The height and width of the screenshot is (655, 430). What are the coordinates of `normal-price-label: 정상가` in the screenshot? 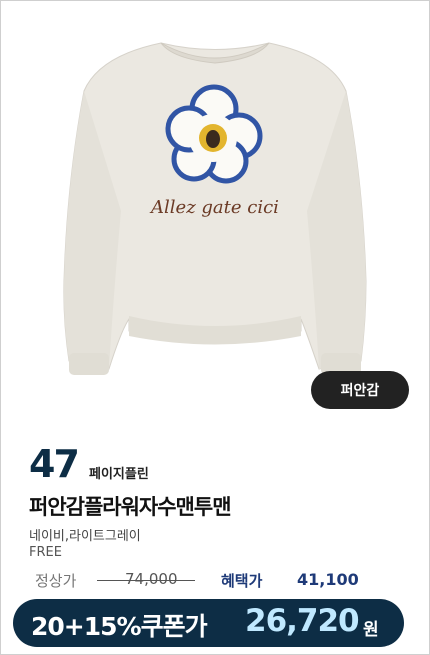 It's located at (56, 581).